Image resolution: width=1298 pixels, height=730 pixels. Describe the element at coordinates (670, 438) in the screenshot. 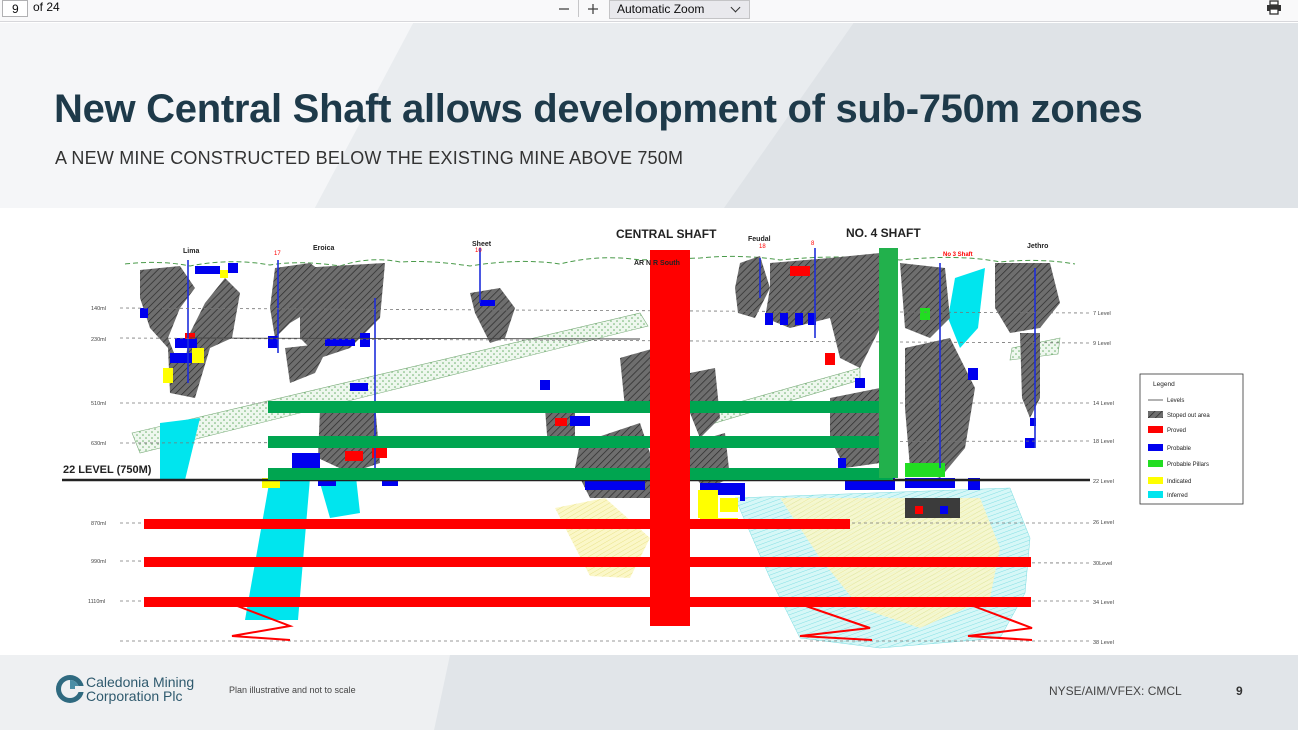

I see `central-shaft` at that location.